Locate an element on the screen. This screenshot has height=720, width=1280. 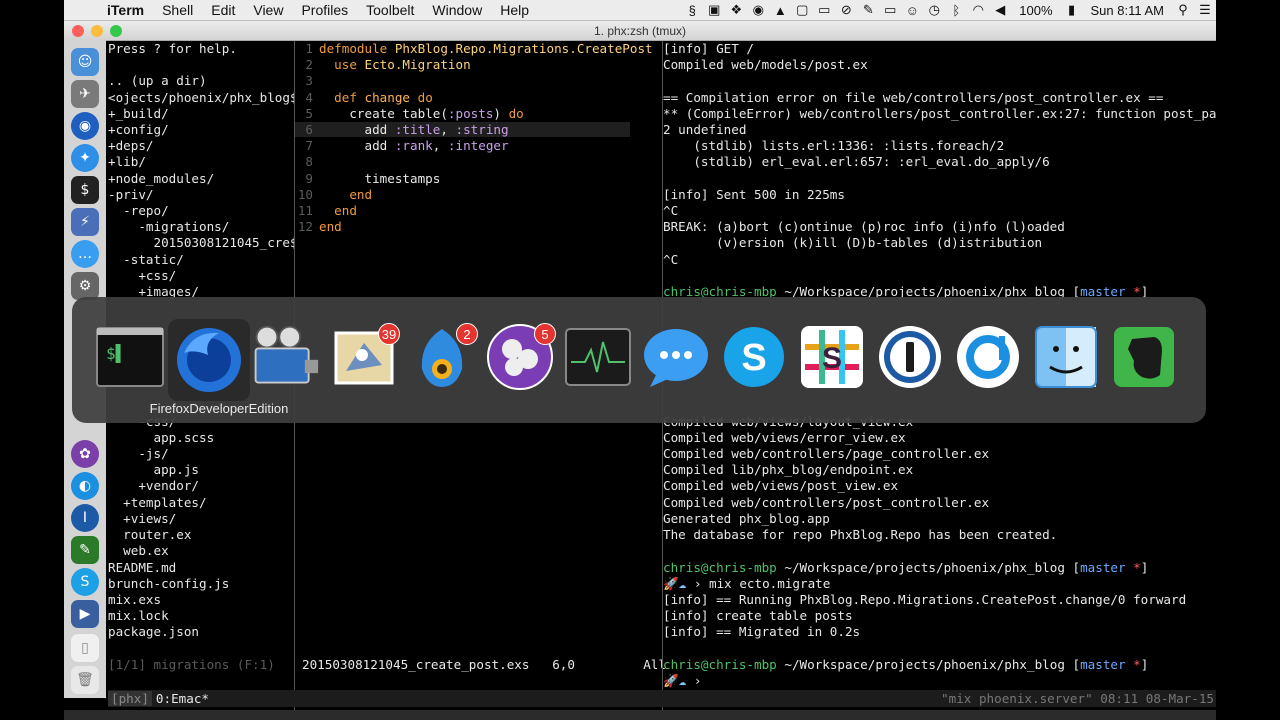
tree-item: app.scss is located at coordinates (161, 437).